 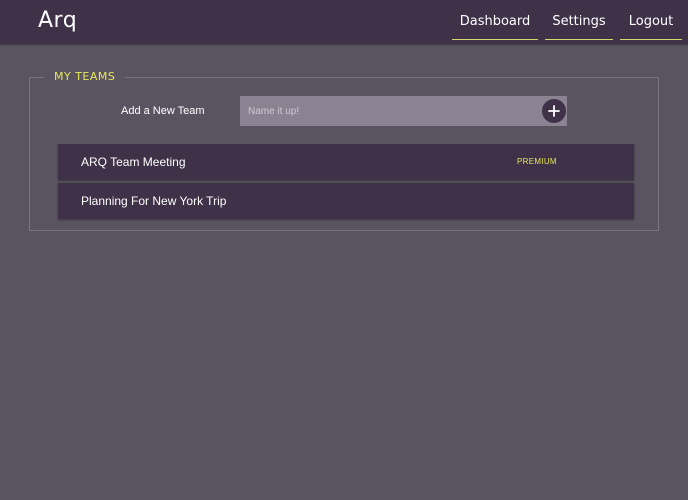 I want to click on add-team-button, so click(x=554, y=111).